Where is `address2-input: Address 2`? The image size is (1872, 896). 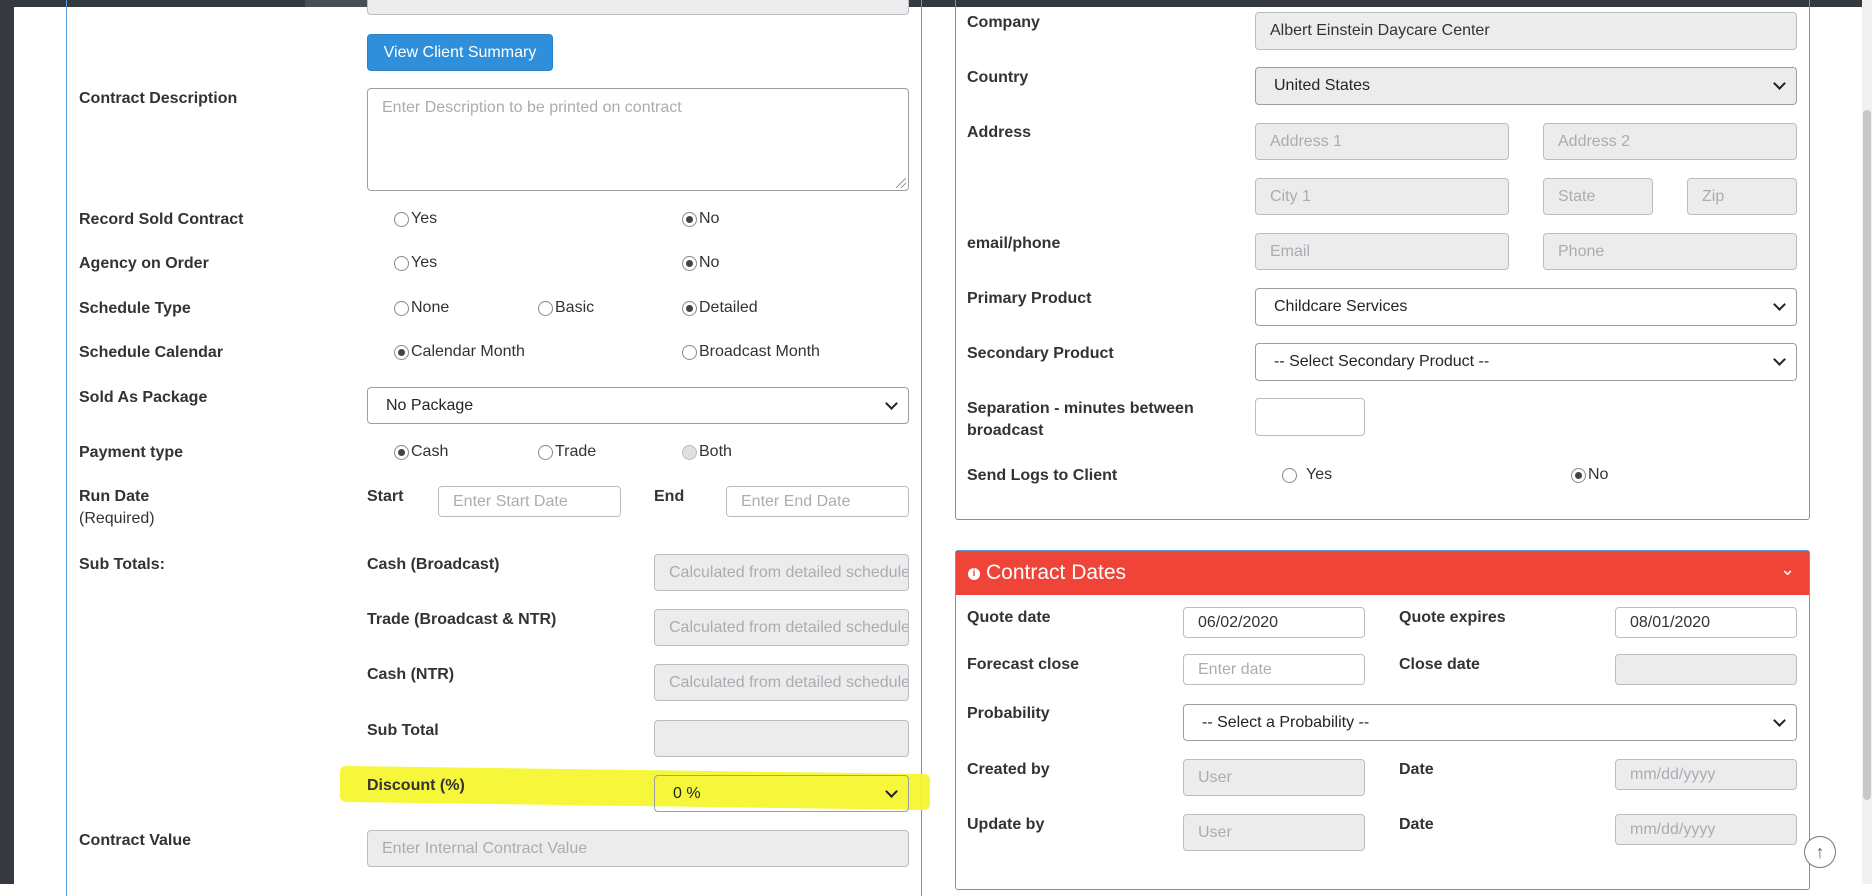 address2-input: Address 2 is located at coordinates (1670, 141).